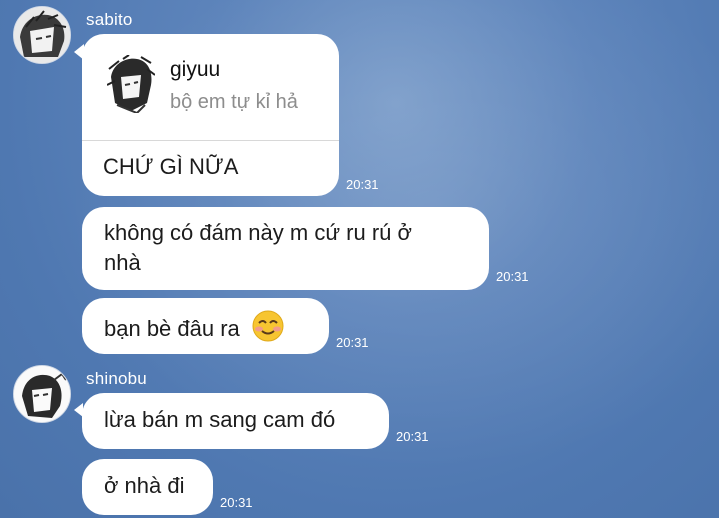 This screenshot has width=719, height=518. What do you see at coordinates (172, 328) in the screenshot?
I see `message-text: bạn bè đâu ra` at bounding box center [172, 328].